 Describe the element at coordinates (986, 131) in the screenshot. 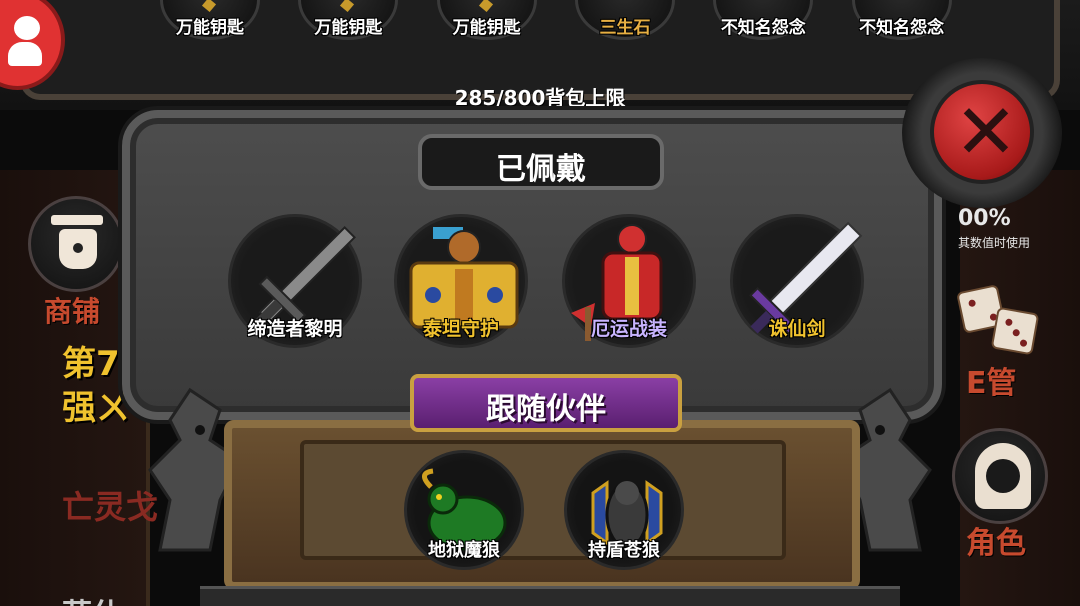

I see `close-icon: ✕` at that location.